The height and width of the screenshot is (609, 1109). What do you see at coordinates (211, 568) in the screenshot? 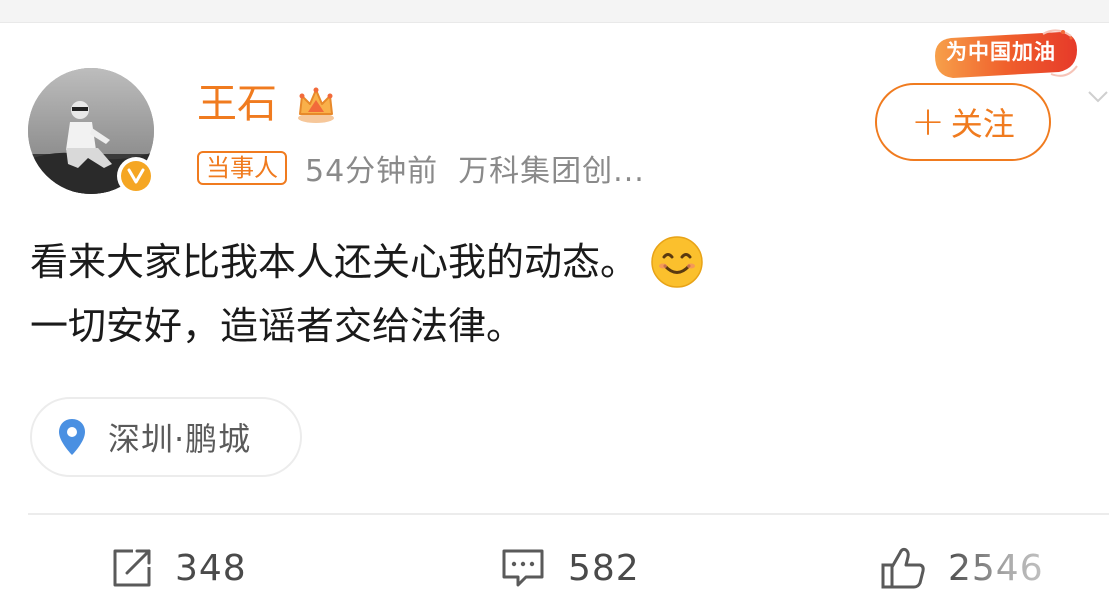
I see `repost-count: 348` at bounding box center [211, 568].